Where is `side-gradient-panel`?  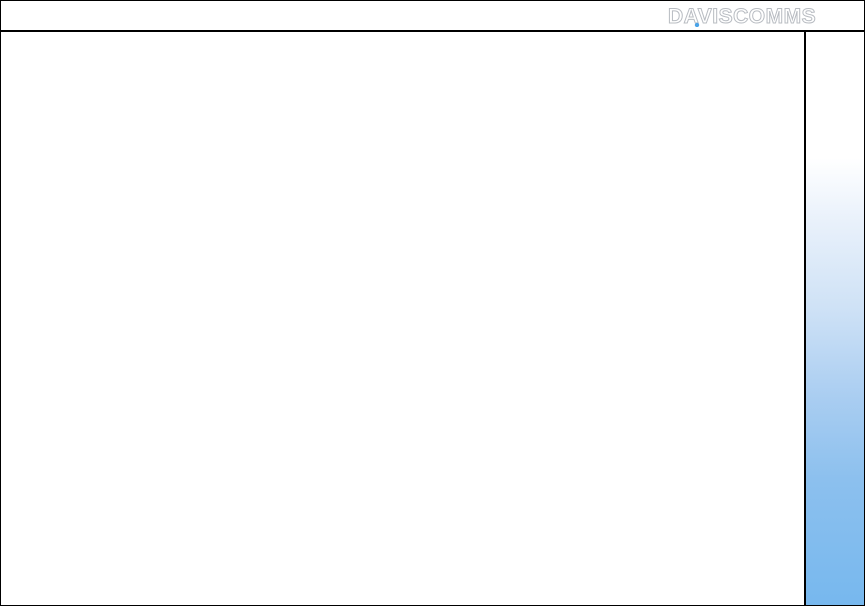
side-gradient-panel is located at coordinates (834, 318).